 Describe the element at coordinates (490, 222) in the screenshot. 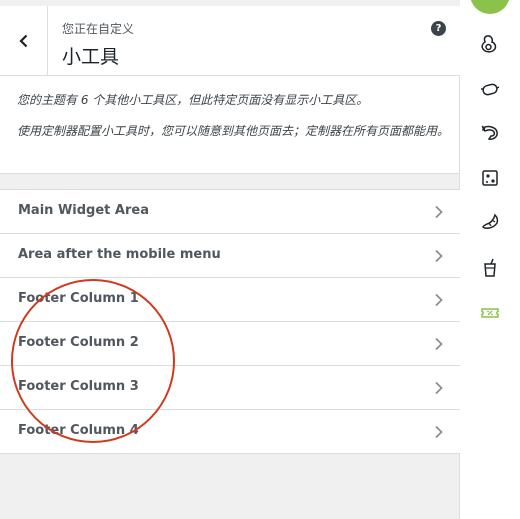

I see `croissant-icon` at that location.